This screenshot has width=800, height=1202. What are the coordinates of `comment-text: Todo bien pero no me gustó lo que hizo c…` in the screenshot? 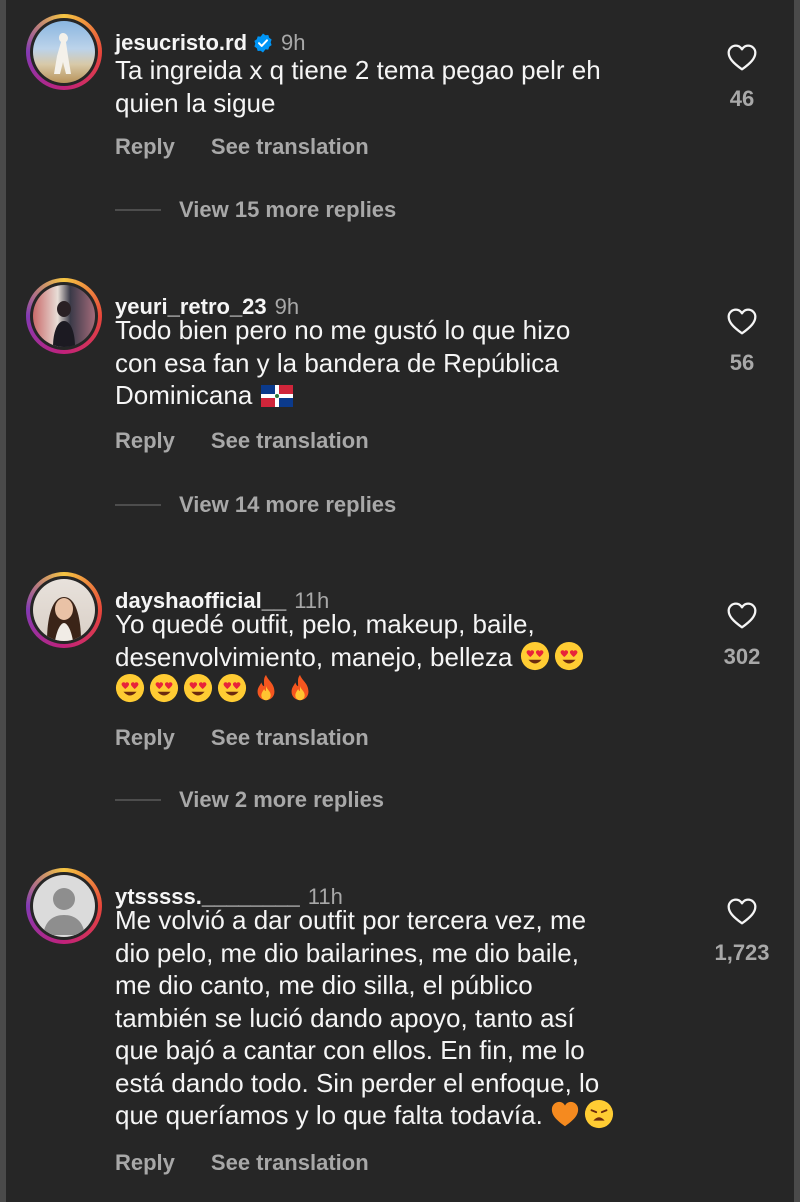 It's located at (405, 363).